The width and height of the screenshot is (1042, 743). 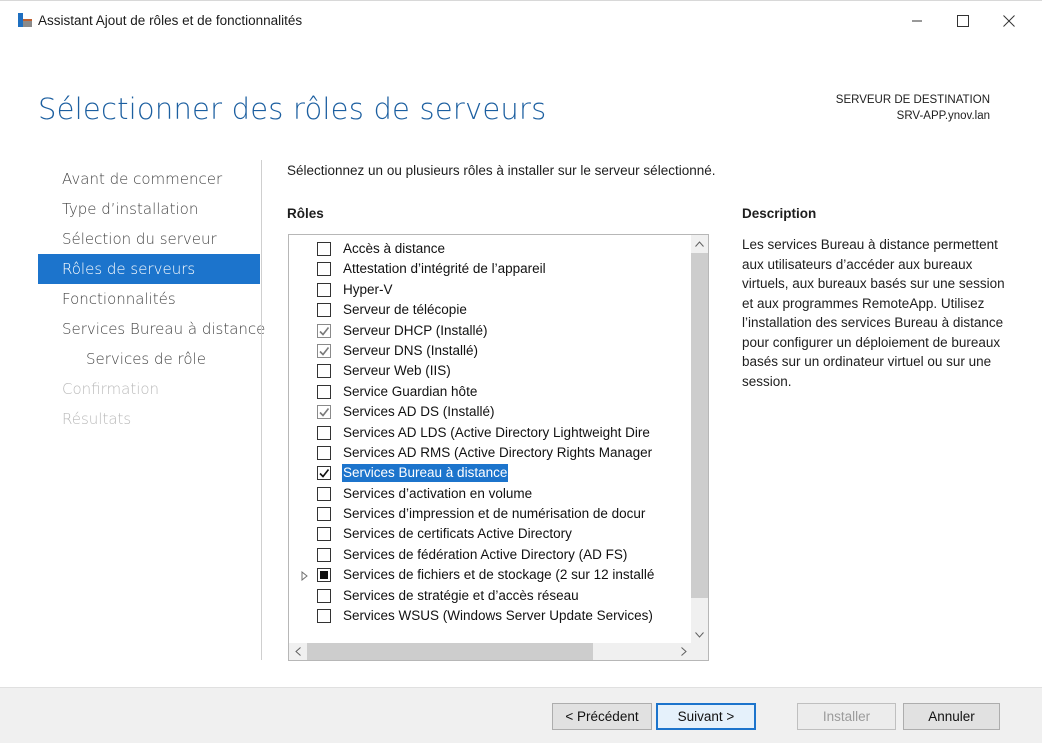 I want to click on maximize-icon, so click(x=963, y=21).